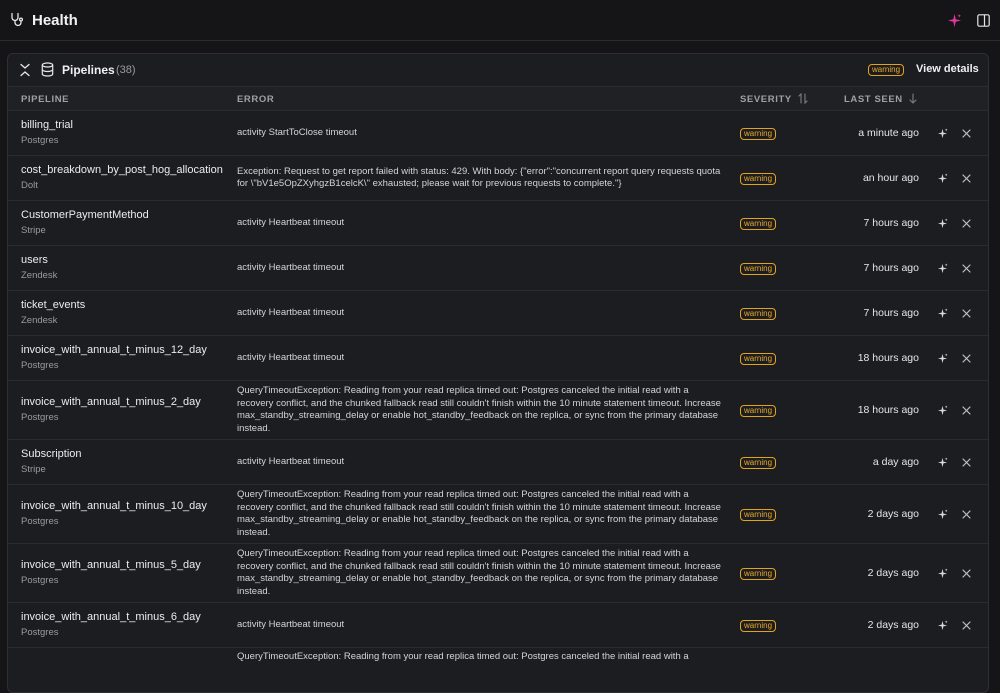  Describe the element at coordinates (122, 170) in the screenshot. I see `pipeline-name: cost_breakdown_by_post_hog_allocation` at that location.